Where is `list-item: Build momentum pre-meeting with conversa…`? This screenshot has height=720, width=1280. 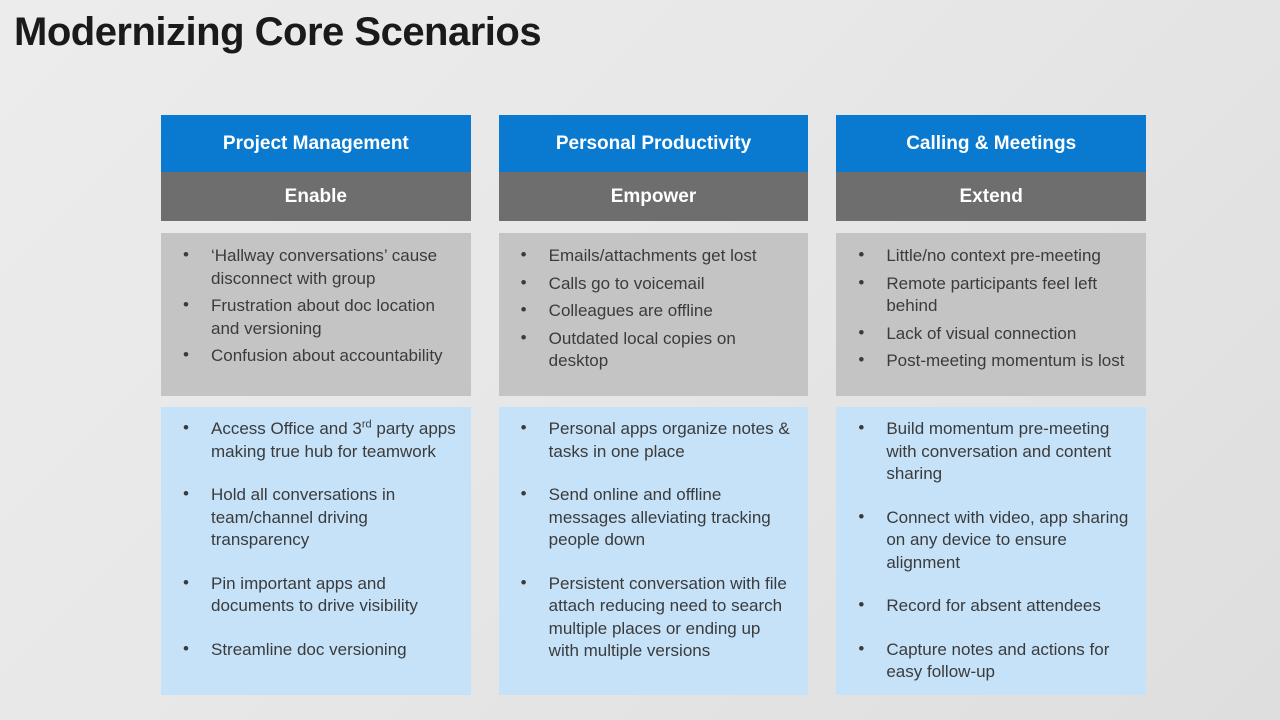
list-item: Build momentum pre-meeting with conversa… is located at coordinates (989, 451).